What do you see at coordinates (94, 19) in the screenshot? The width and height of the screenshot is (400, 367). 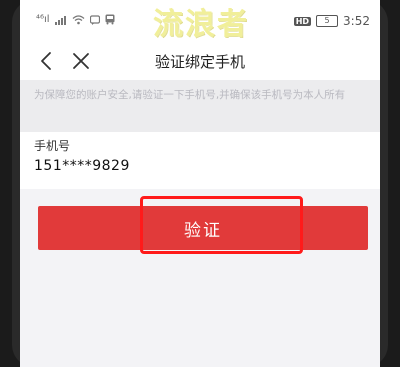 I see `message-icon` at bounding box center [94, 19].